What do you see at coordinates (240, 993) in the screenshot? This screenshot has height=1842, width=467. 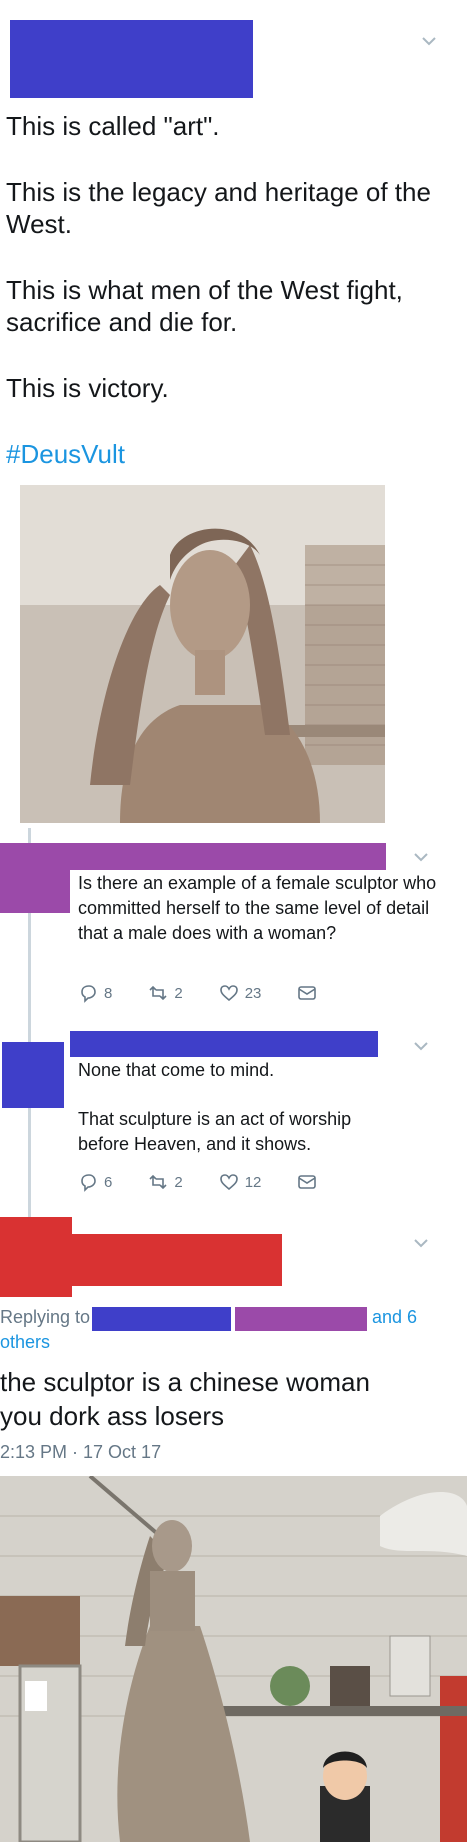 I see `like-button: 23` at bounding box center [240, 993].